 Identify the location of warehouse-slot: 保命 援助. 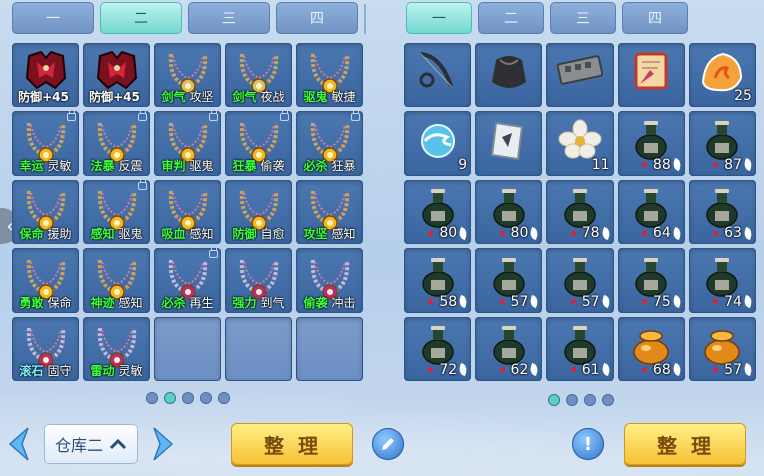
(45, 212).